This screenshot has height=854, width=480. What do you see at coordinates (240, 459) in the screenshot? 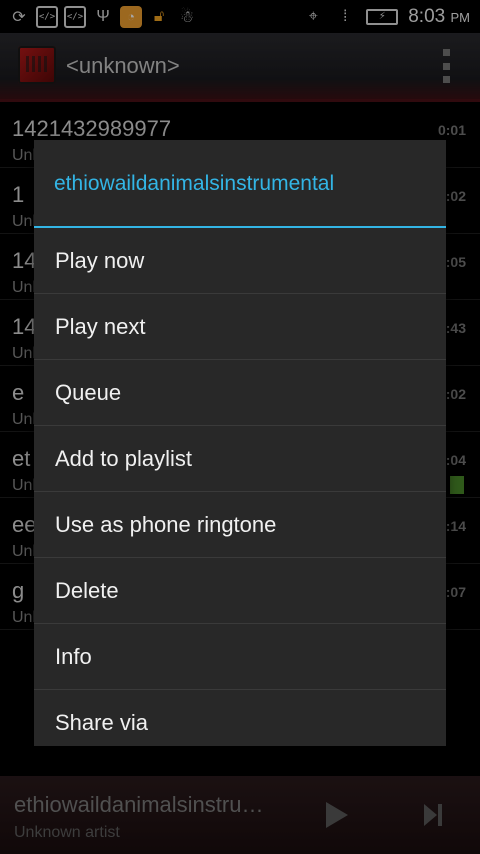
I see `menu-item-add-to-playlist: Add to playlist` at bounding box center [240, 459].